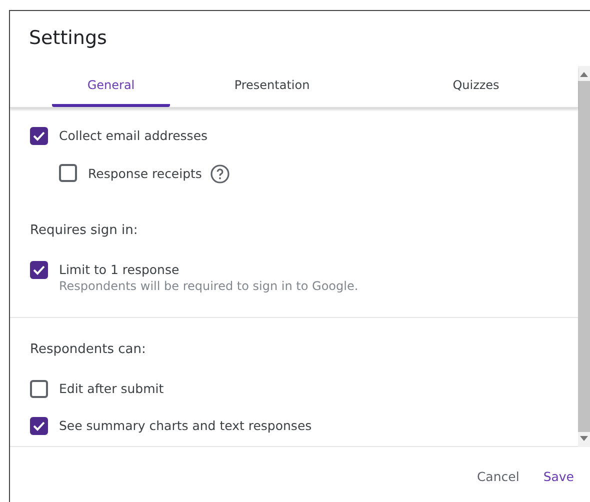 The image size is (590, 502). I want to click on scrollbar, so click(584, 256).